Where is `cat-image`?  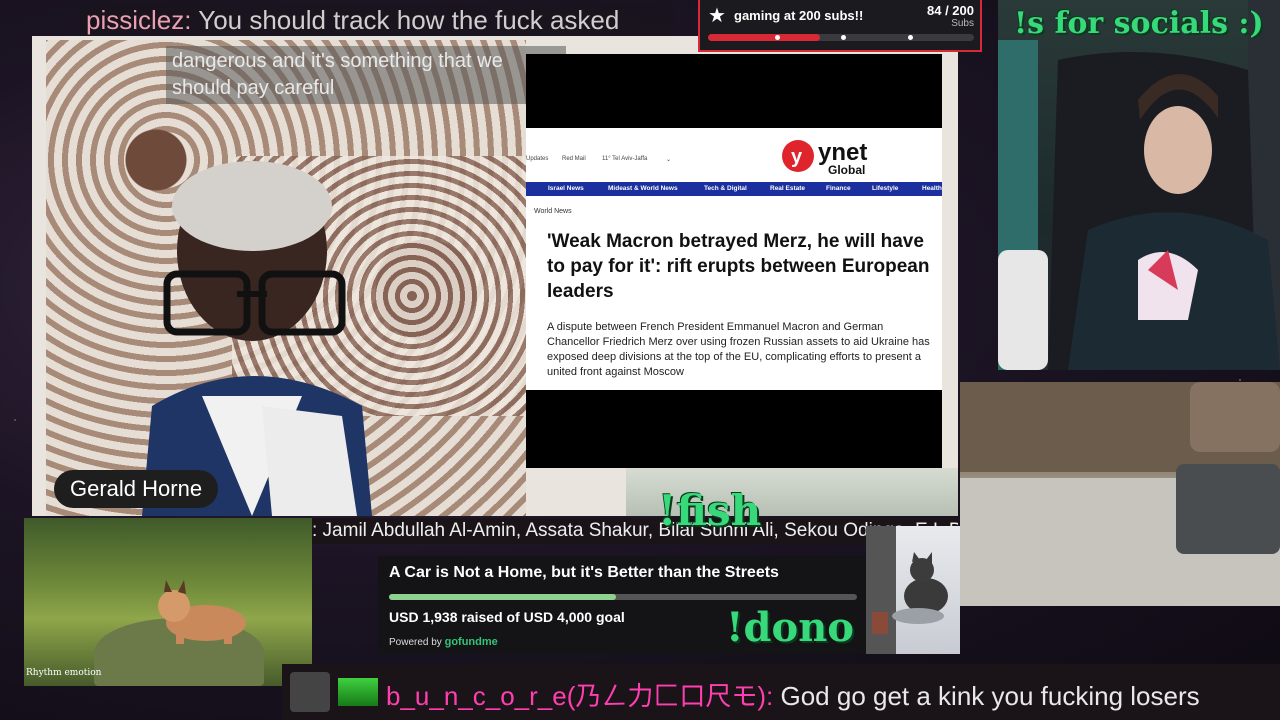 cat-image is located at coordinates (907, 590).